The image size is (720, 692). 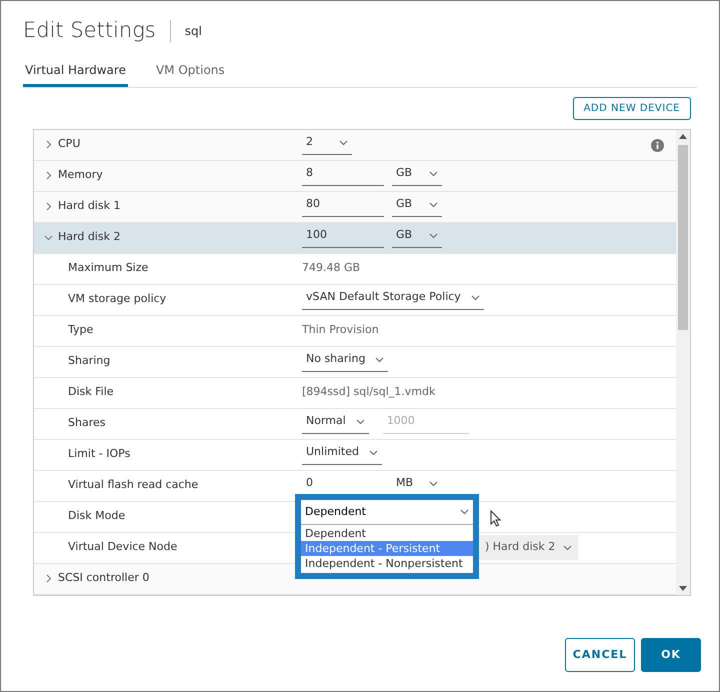 I want to click on info-icon, so click(x=657, y=145).